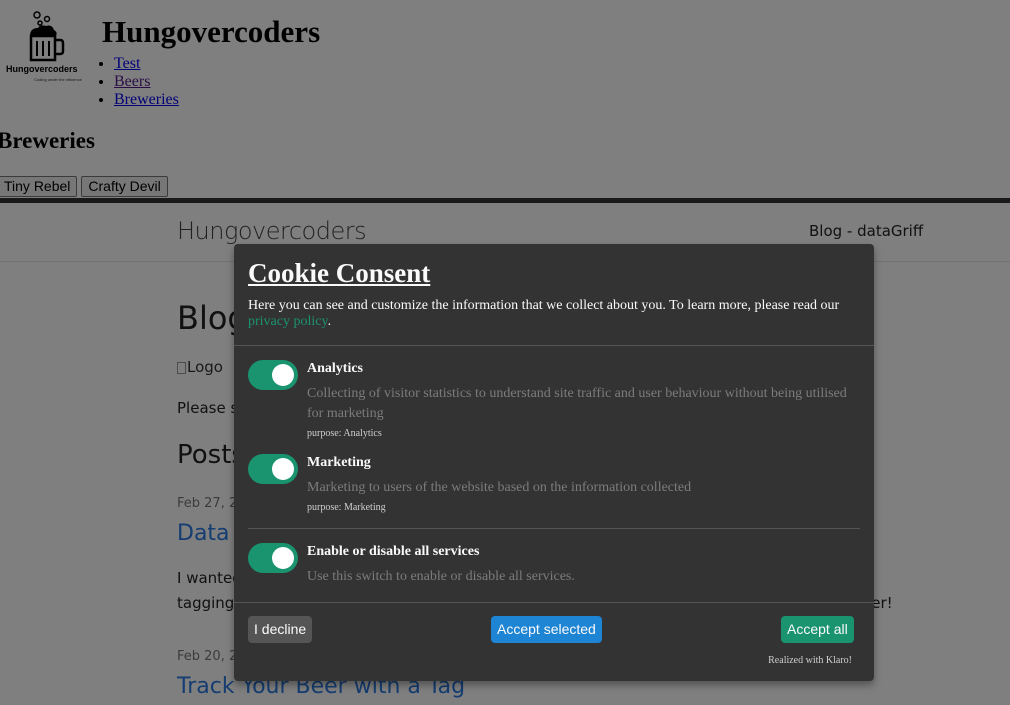 The height and width of the screenshot is (705, 1010). I want to click on marketing-toggle, so click(273, 469).